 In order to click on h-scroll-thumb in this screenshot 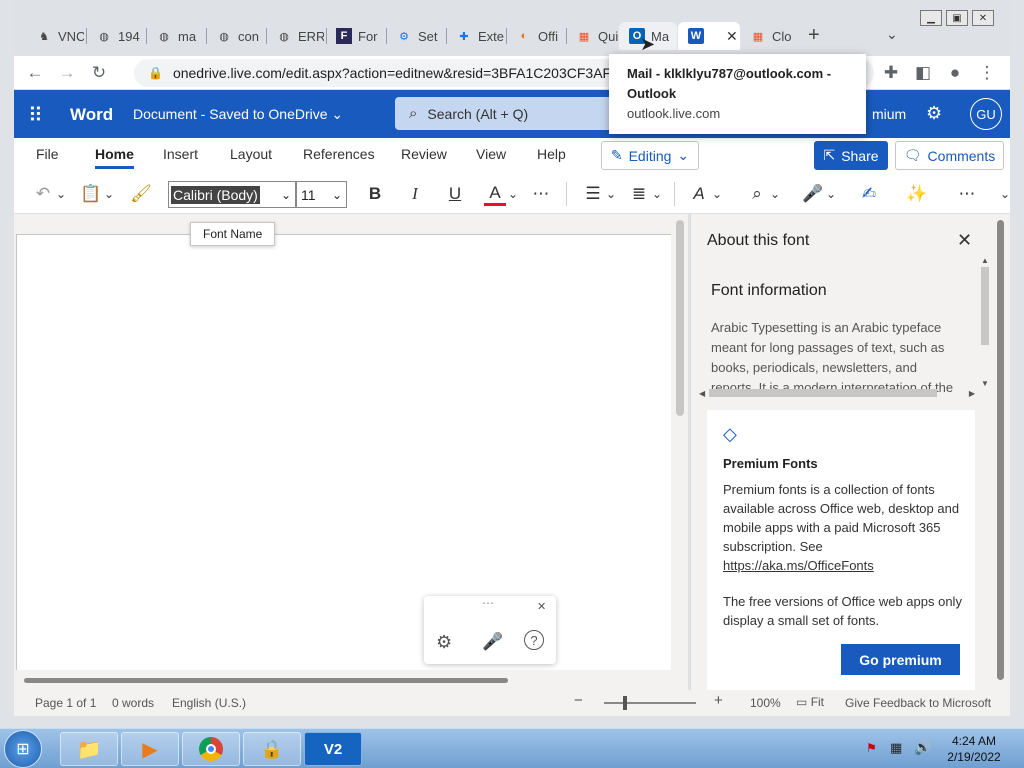, I will do `click(823, 393)`.